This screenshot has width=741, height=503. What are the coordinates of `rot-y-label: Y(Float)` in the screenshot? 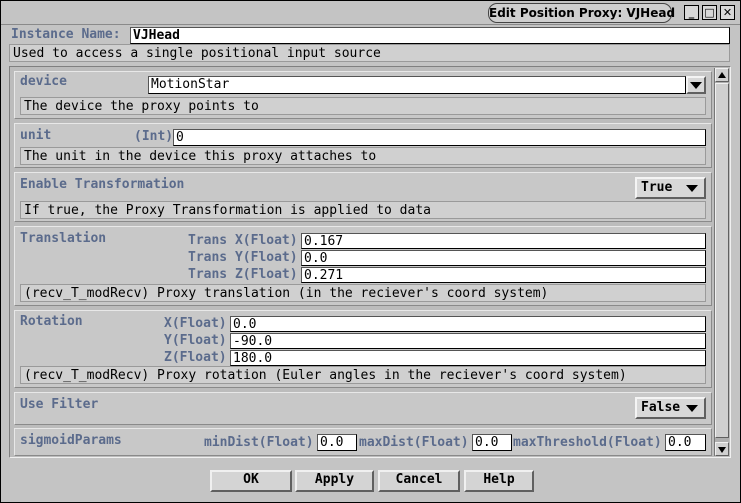 It's located at (195, 340).